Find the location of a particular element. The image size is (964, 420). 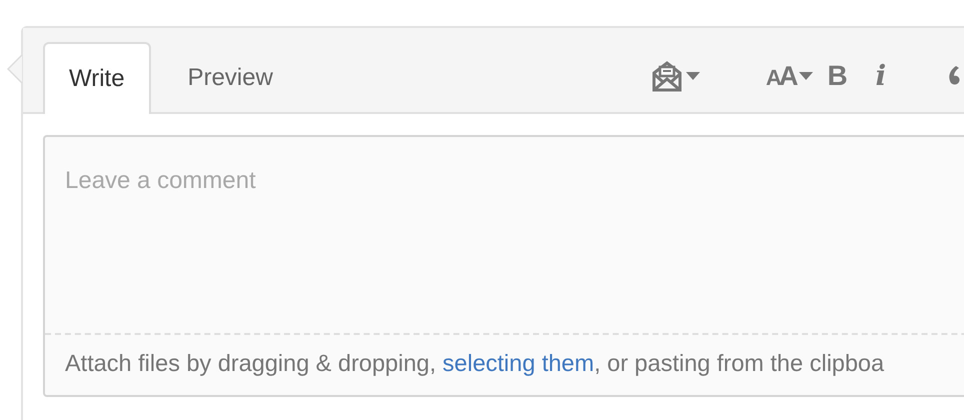

italic-button: i is located at coordinates (881, 76).